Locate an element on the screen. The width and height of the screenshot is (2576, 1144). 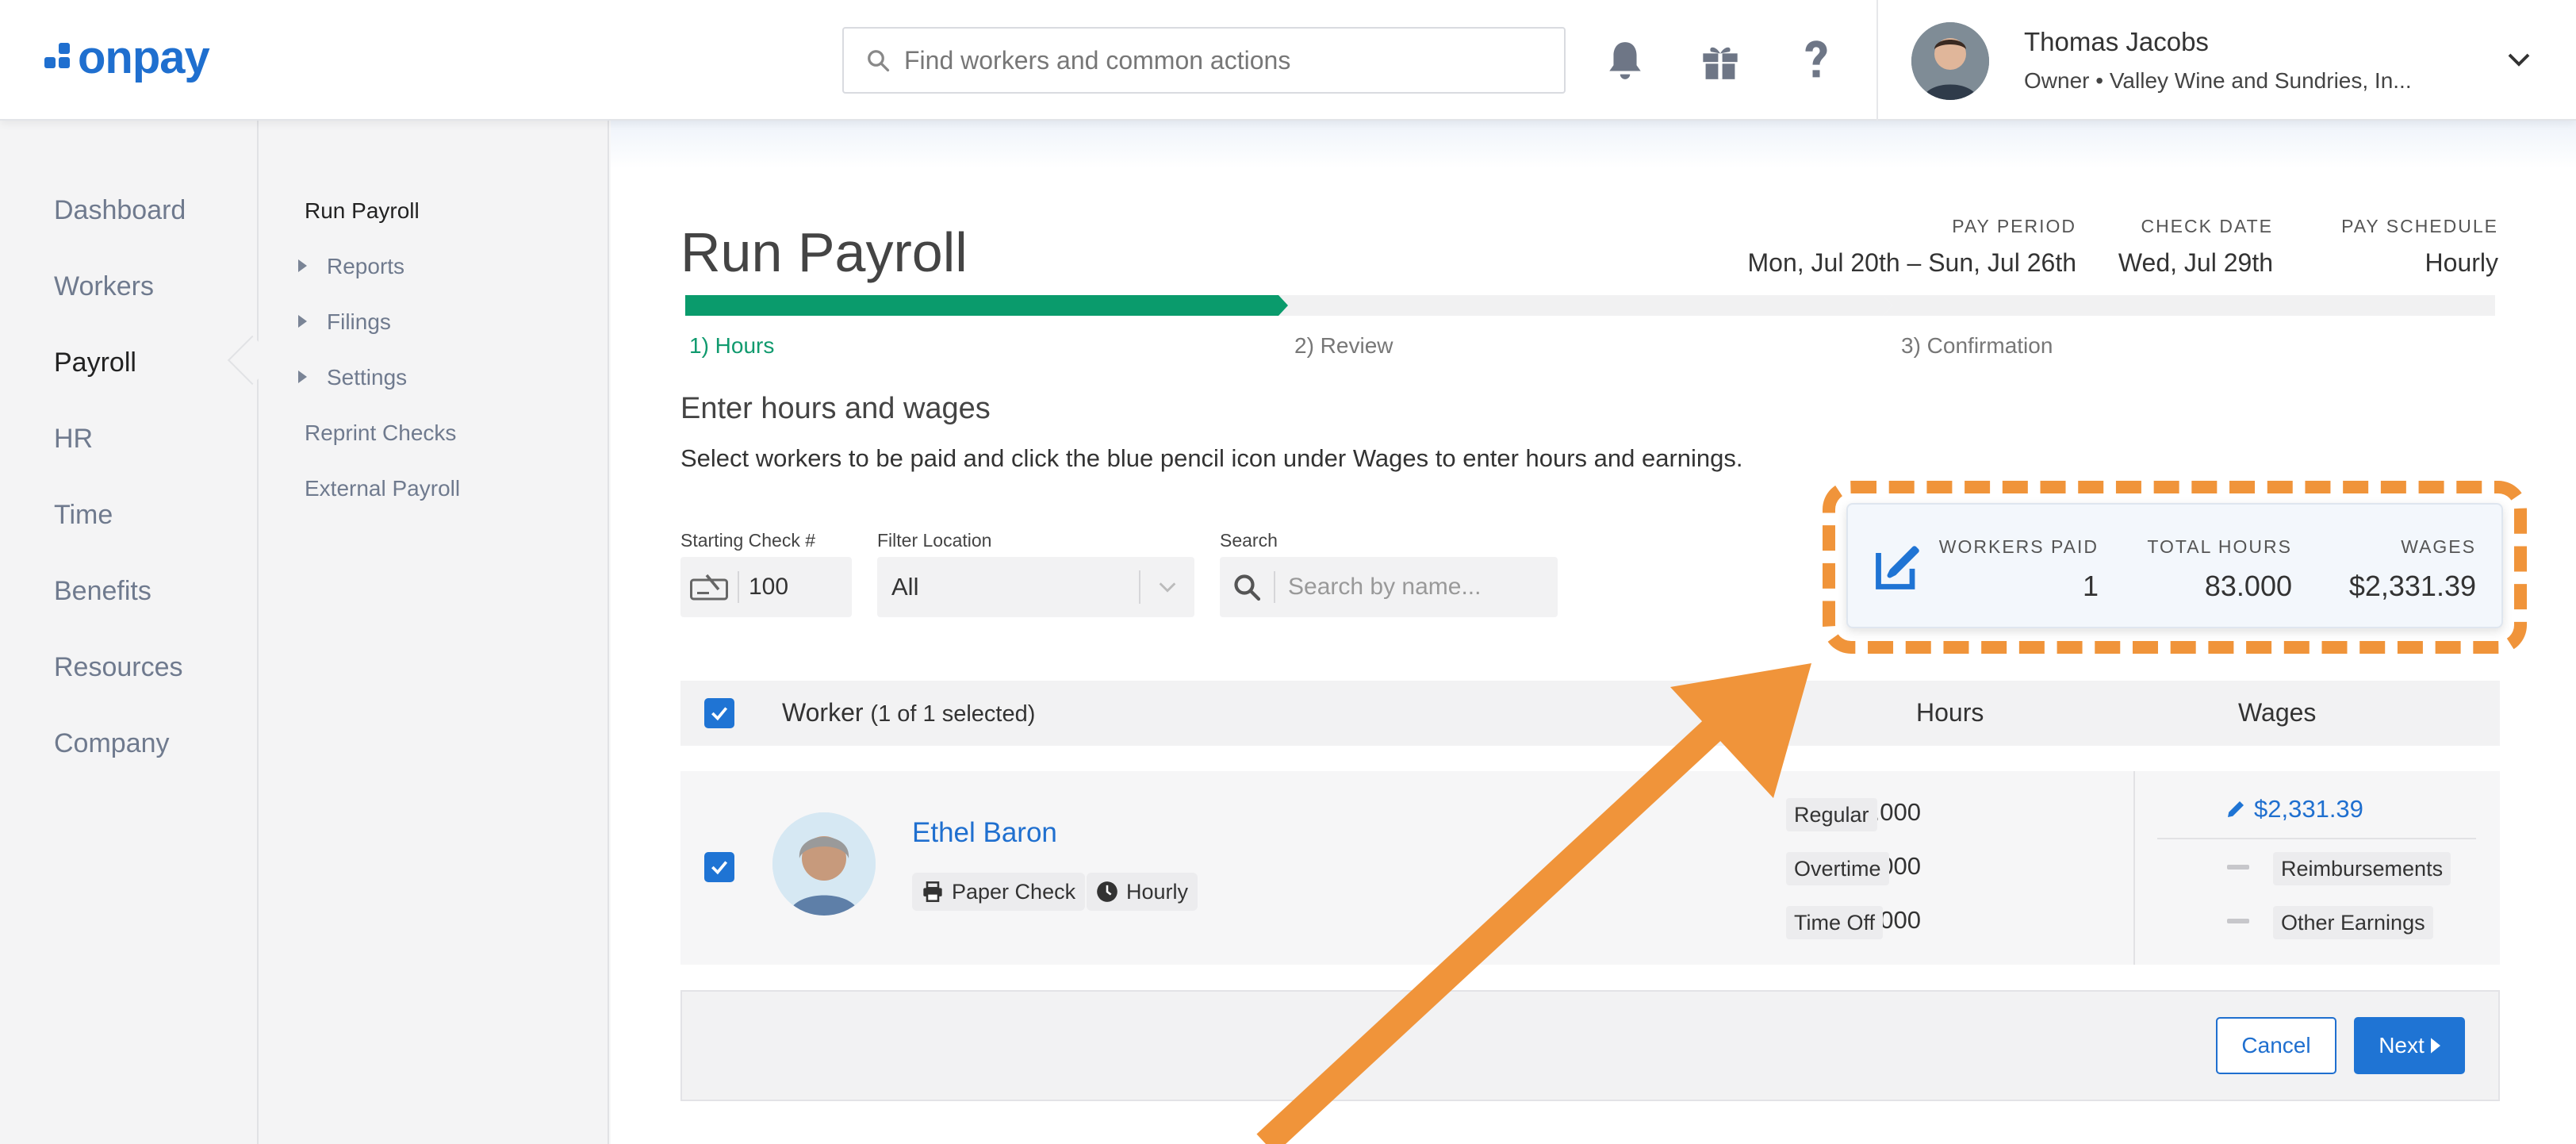
wage-edit-link: $2,331.39 is located at coordinates (2293, 809).